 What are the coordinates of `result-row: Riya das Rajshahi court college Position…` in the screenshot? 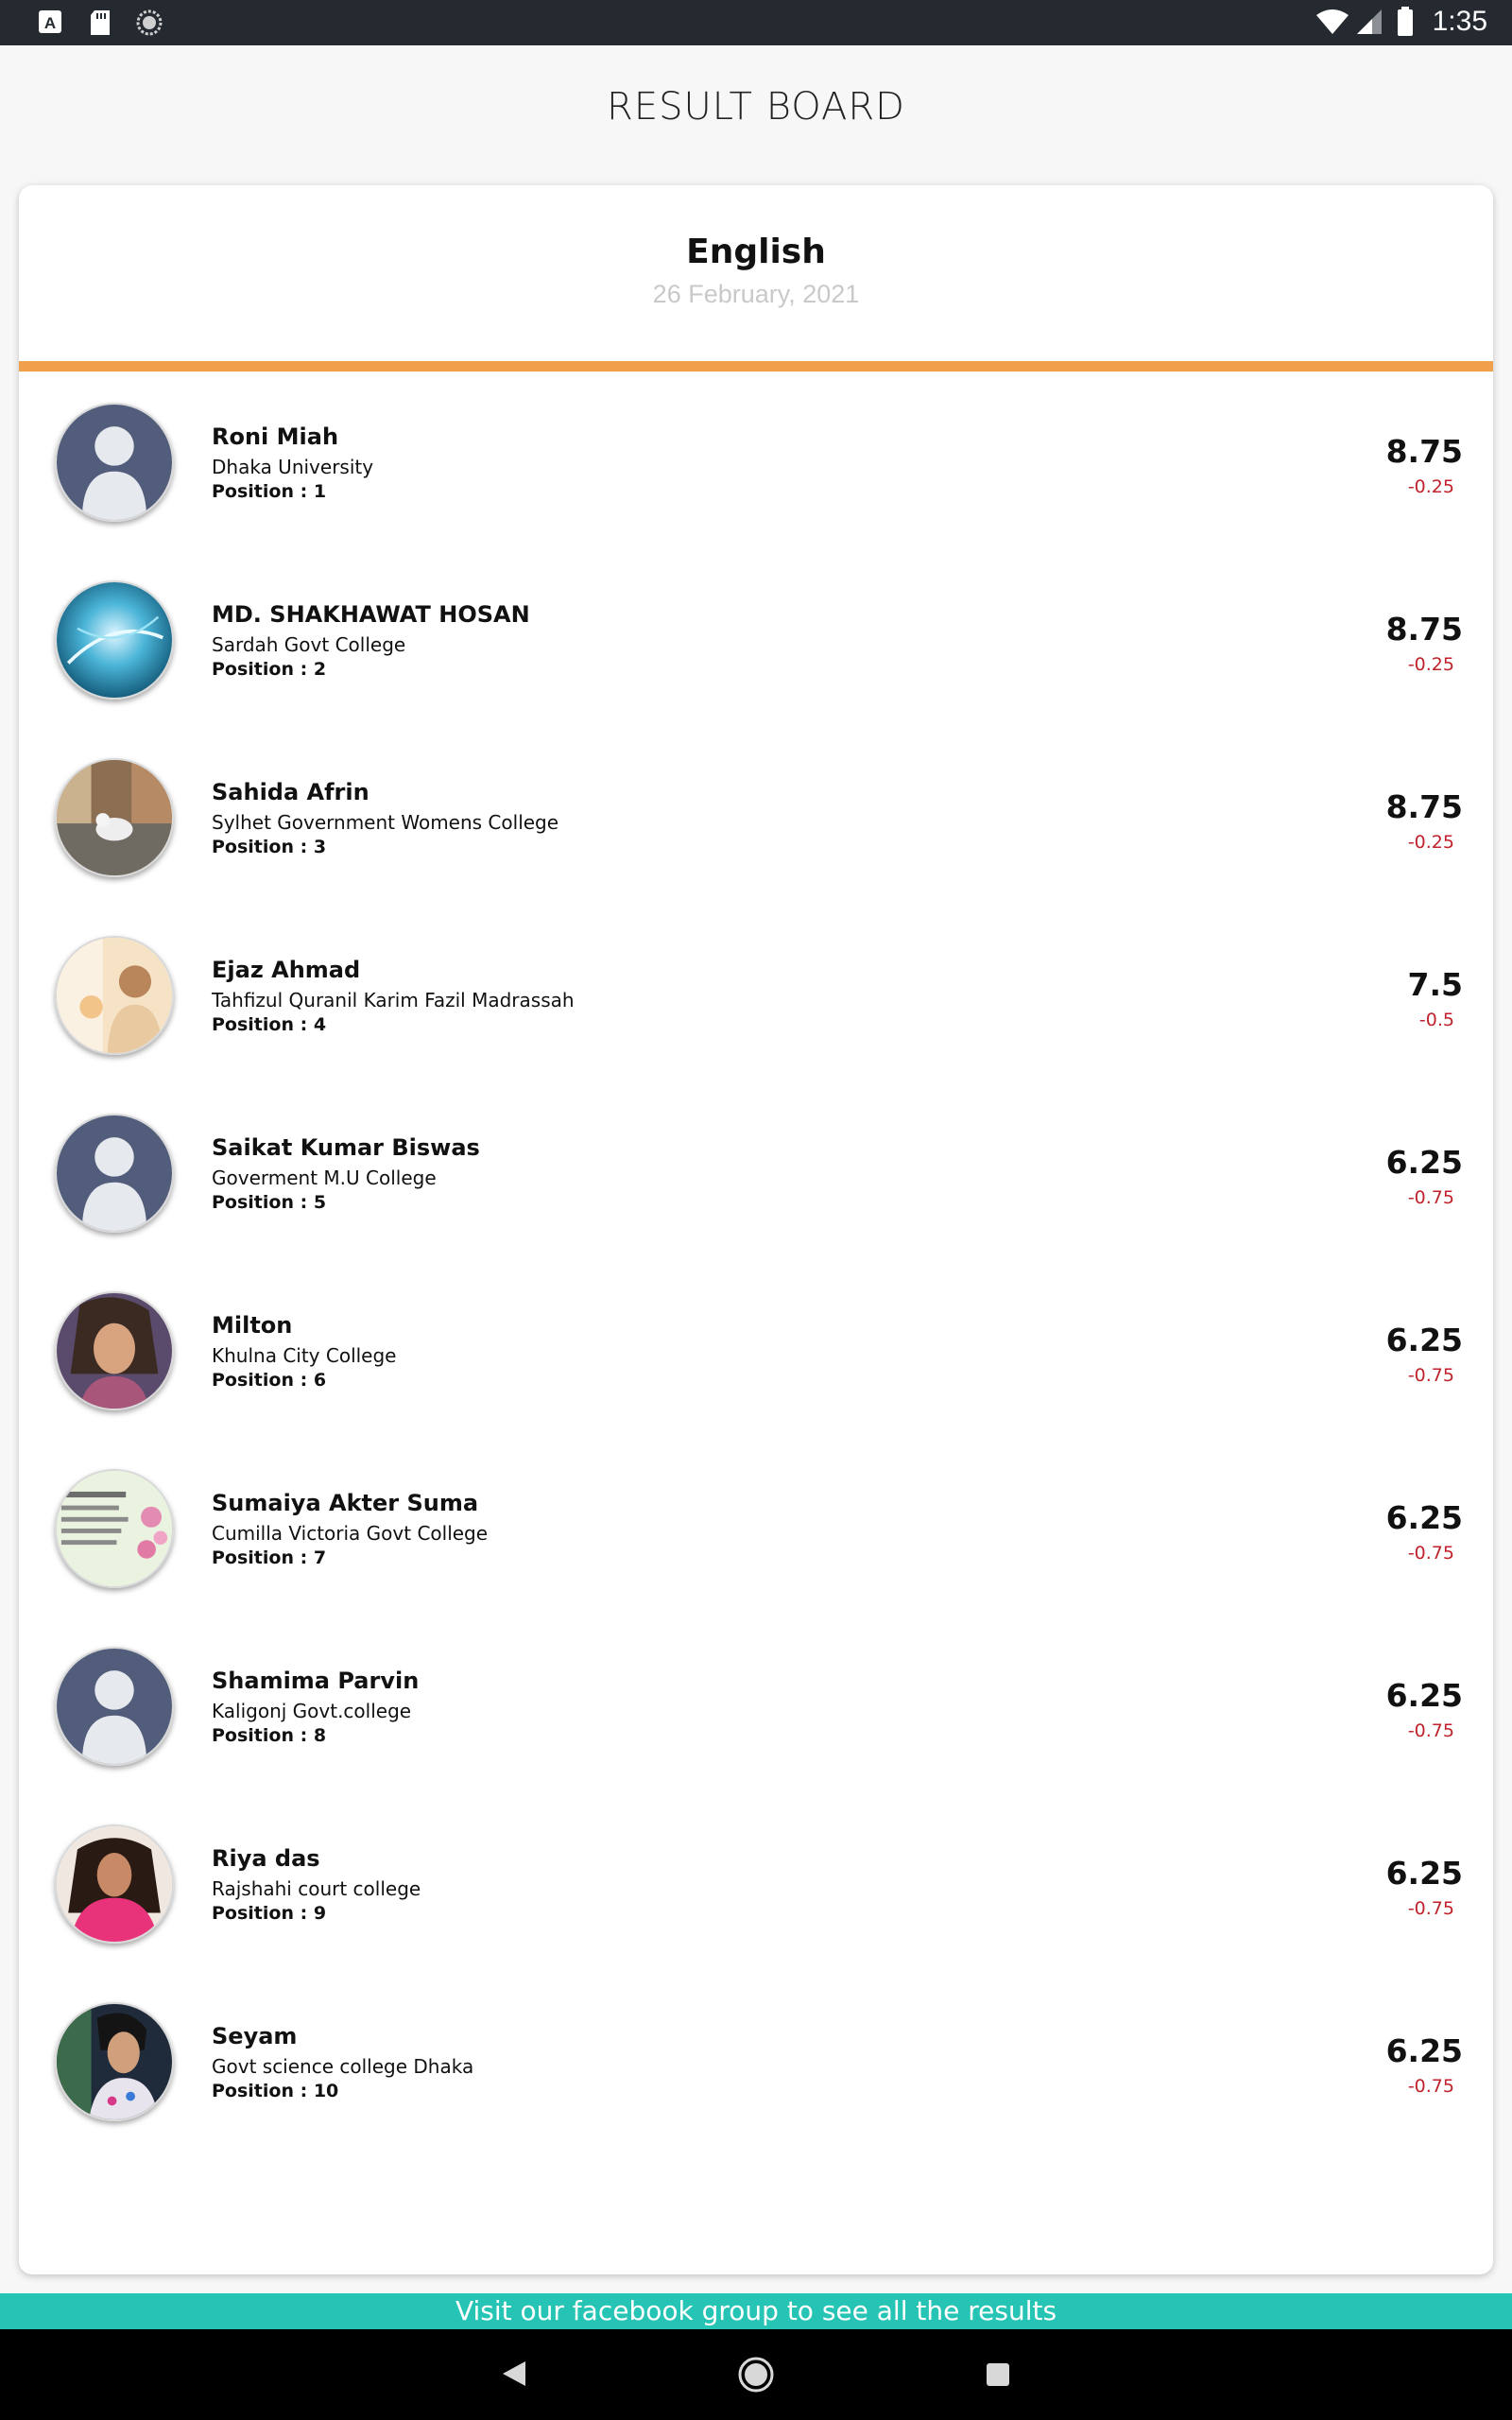 It's located at (756, 1913).